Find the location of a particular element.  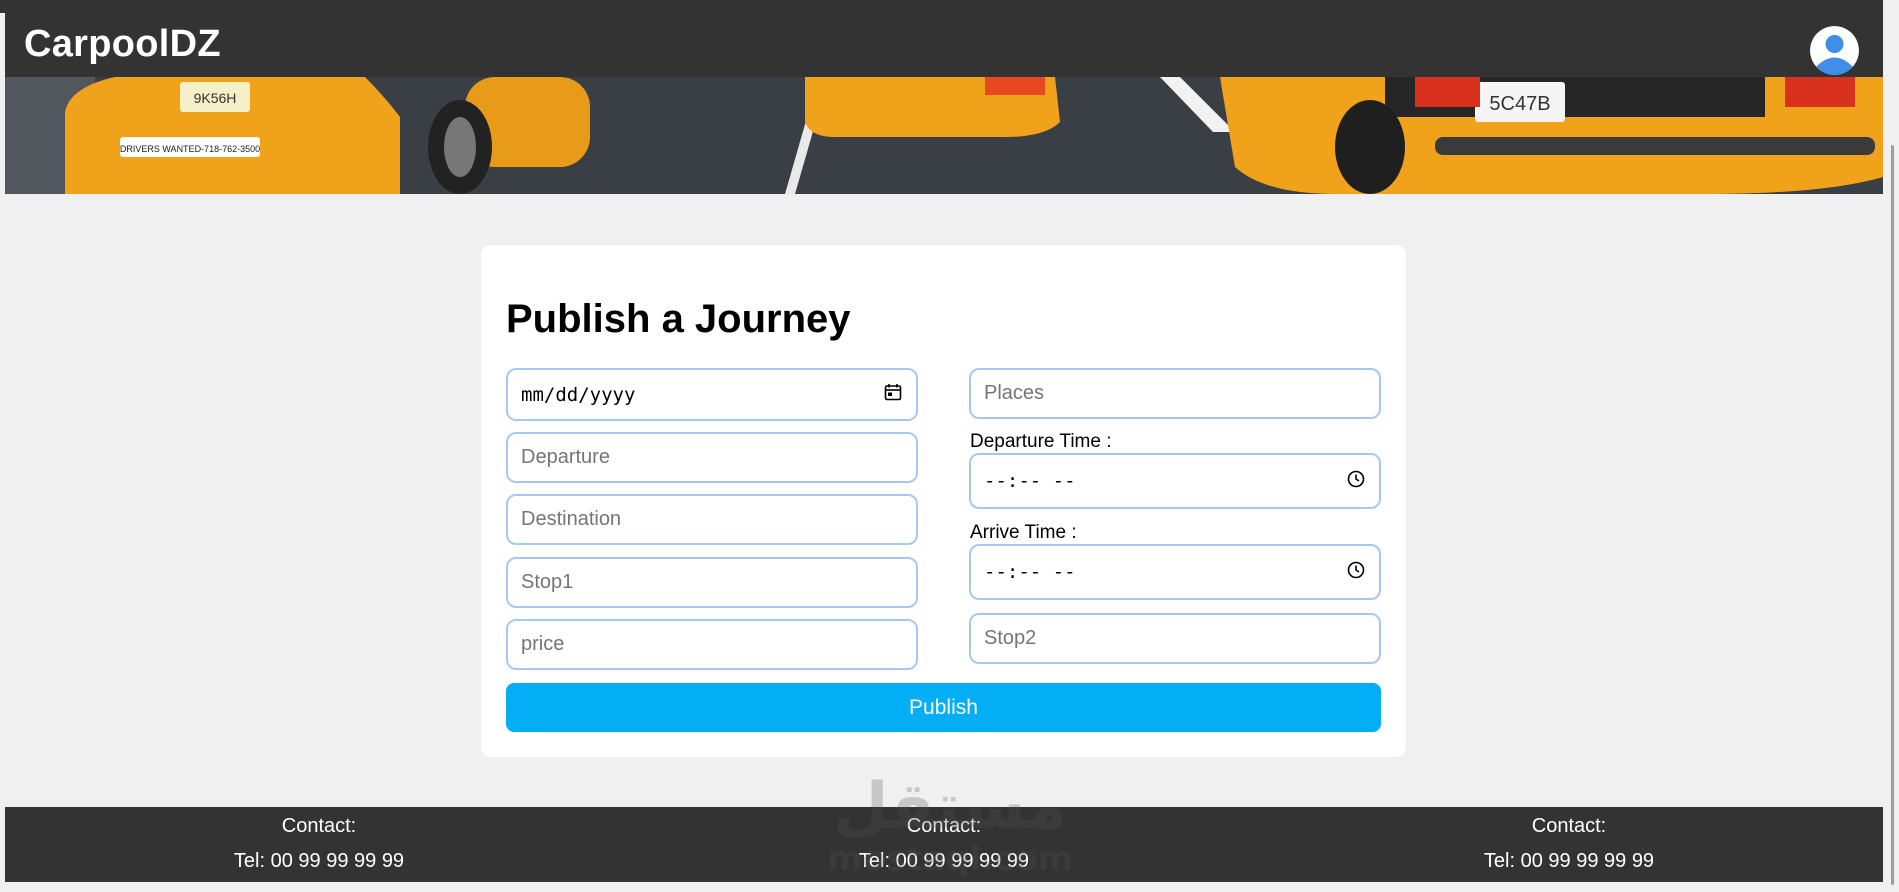

scrollbar is located at coordinates (1891, 446).